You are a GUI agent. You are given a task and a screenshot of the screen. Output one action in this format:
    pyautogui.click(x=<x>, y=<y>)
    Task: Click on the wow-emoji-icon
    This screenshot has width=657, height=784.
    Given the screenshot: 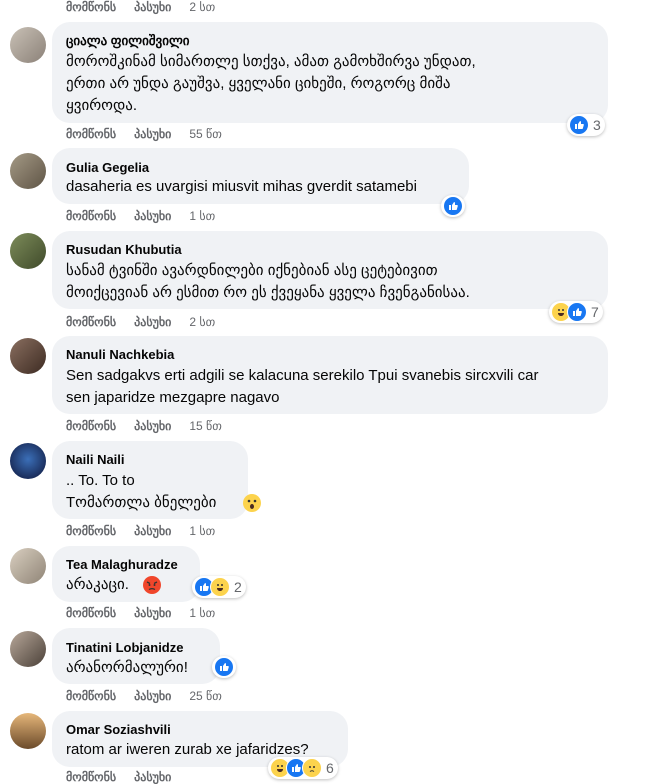 What is the action you would take?
    pyautogui.click(x=252, y=503)
    